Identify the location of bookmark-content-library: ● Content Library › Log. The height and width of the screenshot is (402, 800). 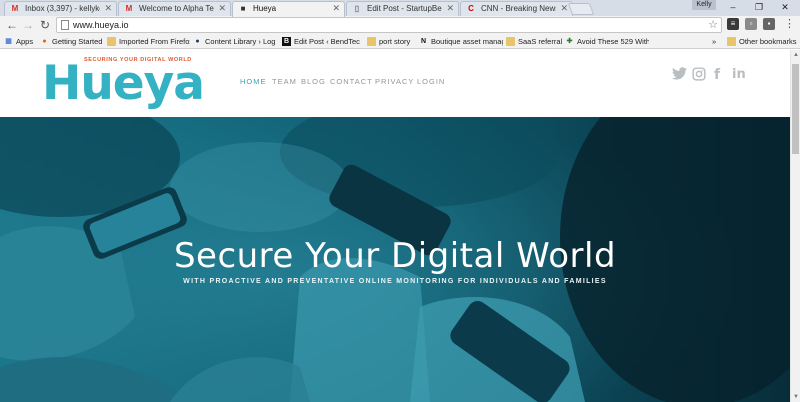
(234, 41).